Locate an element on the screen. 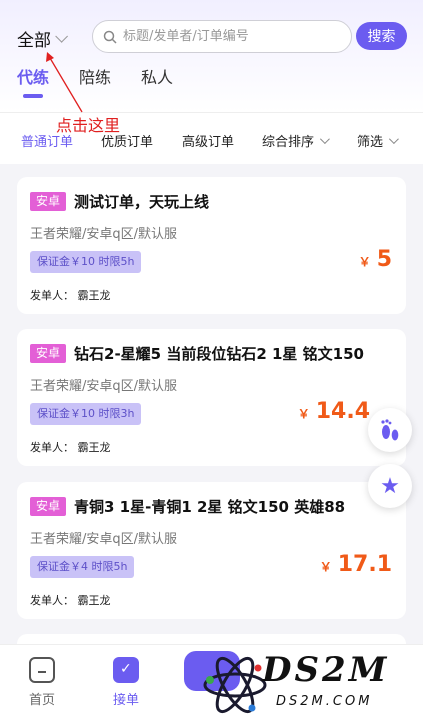  watermark-big: DS2M is located at coordinates (326, 670).